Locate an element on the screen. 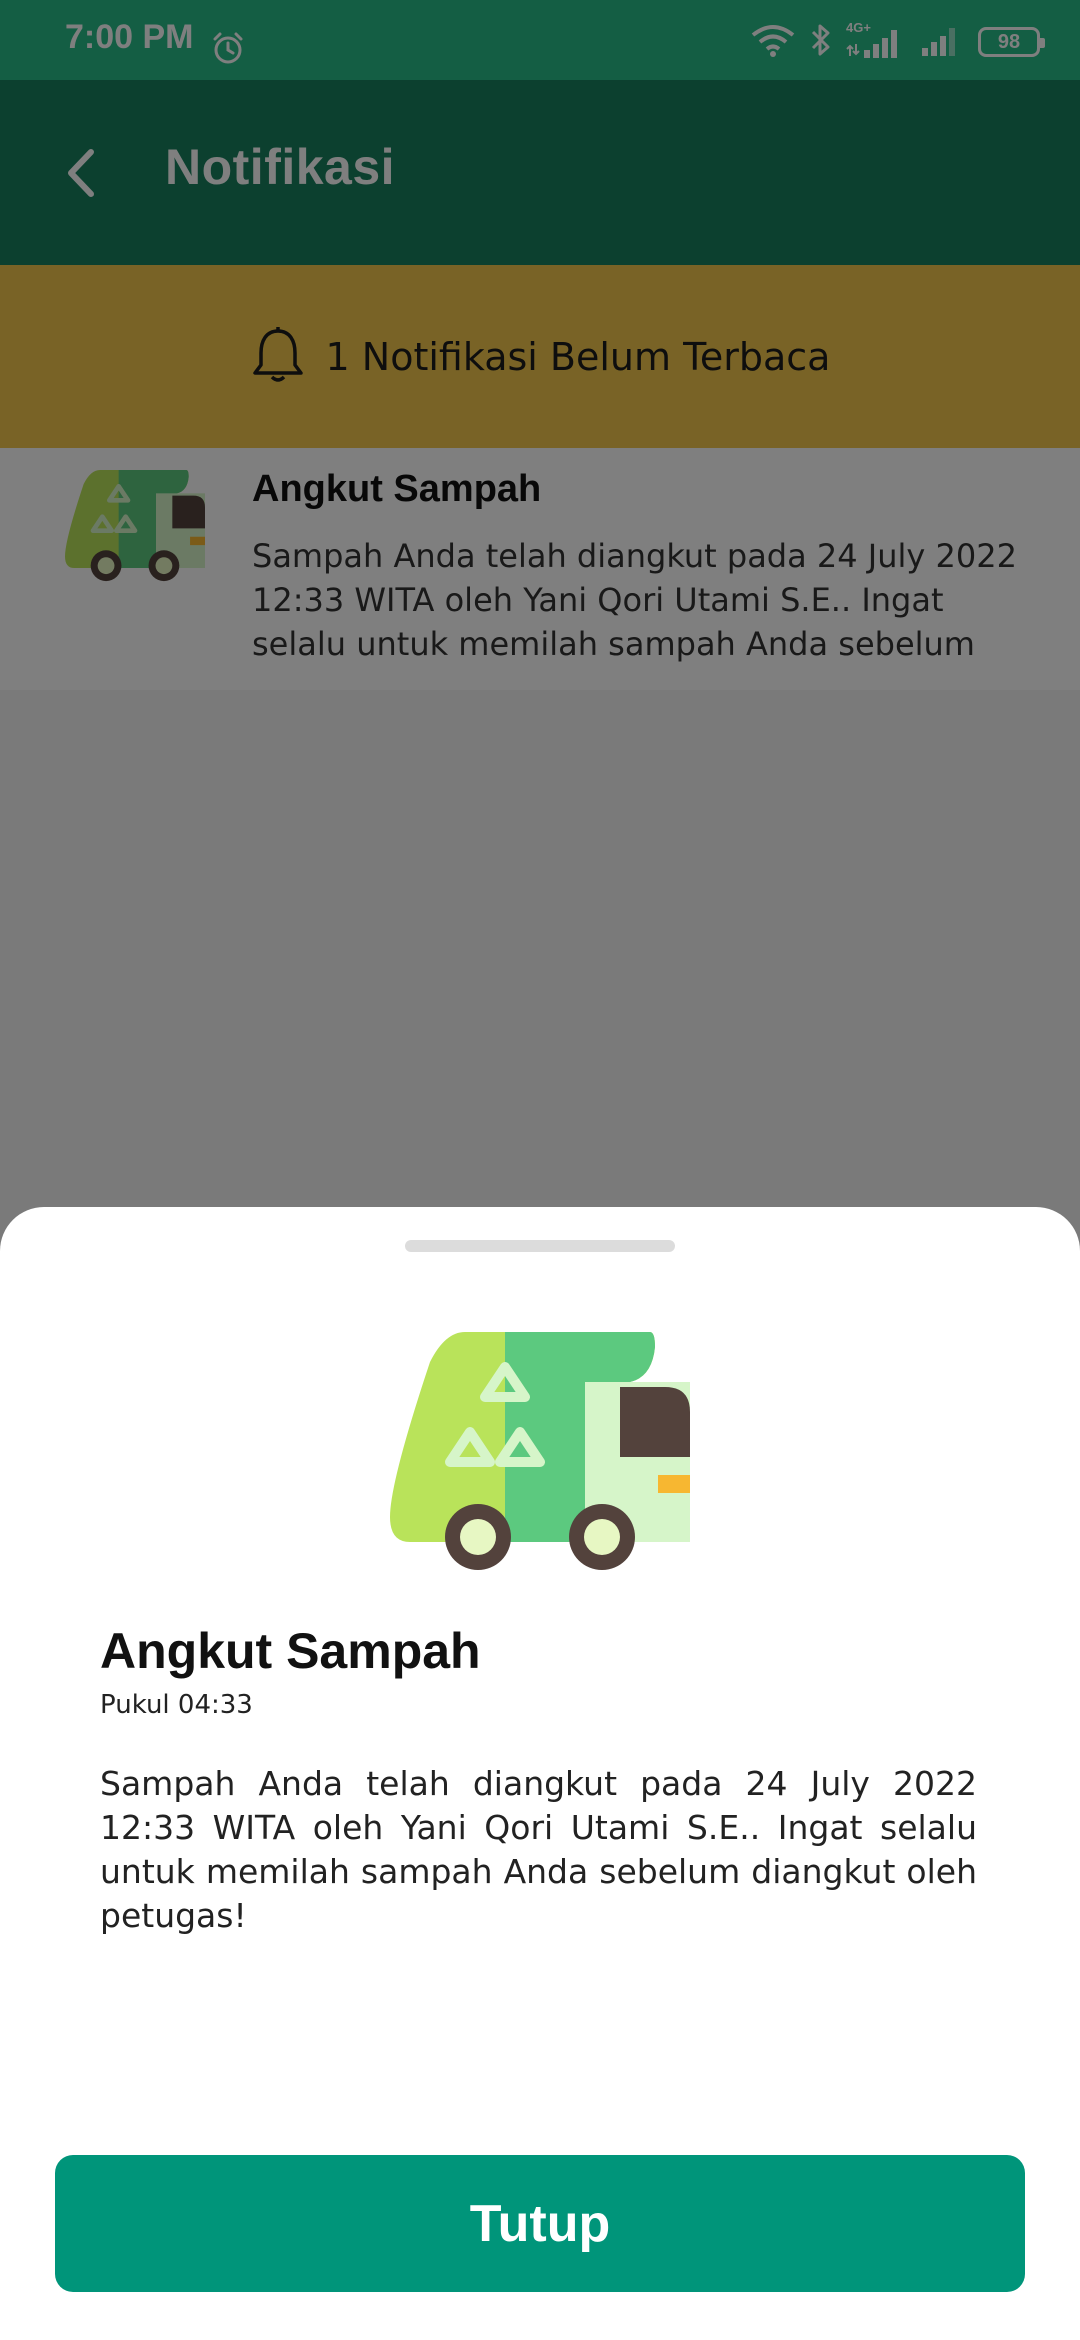 This screenshot has height=2340, width=1080. garbage-truck-icon is located at coordinates (540, 1452).